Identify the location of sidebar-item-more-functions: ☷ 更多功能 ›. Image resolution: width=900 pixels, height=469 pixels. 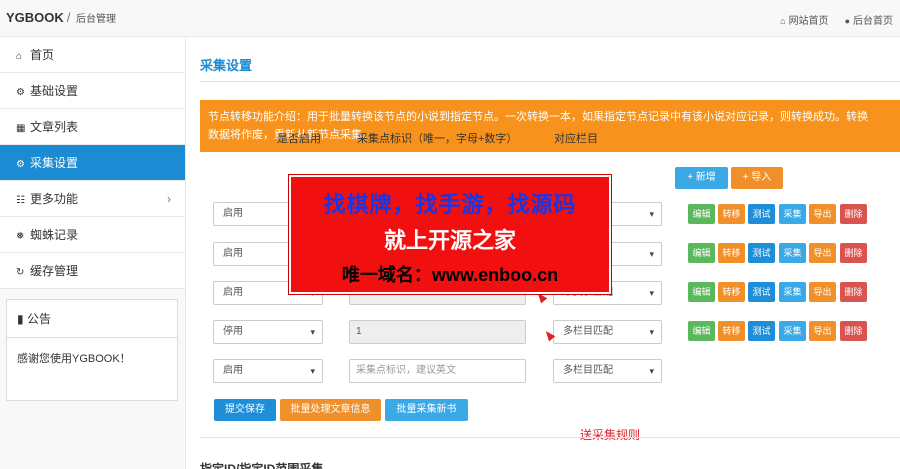
(92, 199).